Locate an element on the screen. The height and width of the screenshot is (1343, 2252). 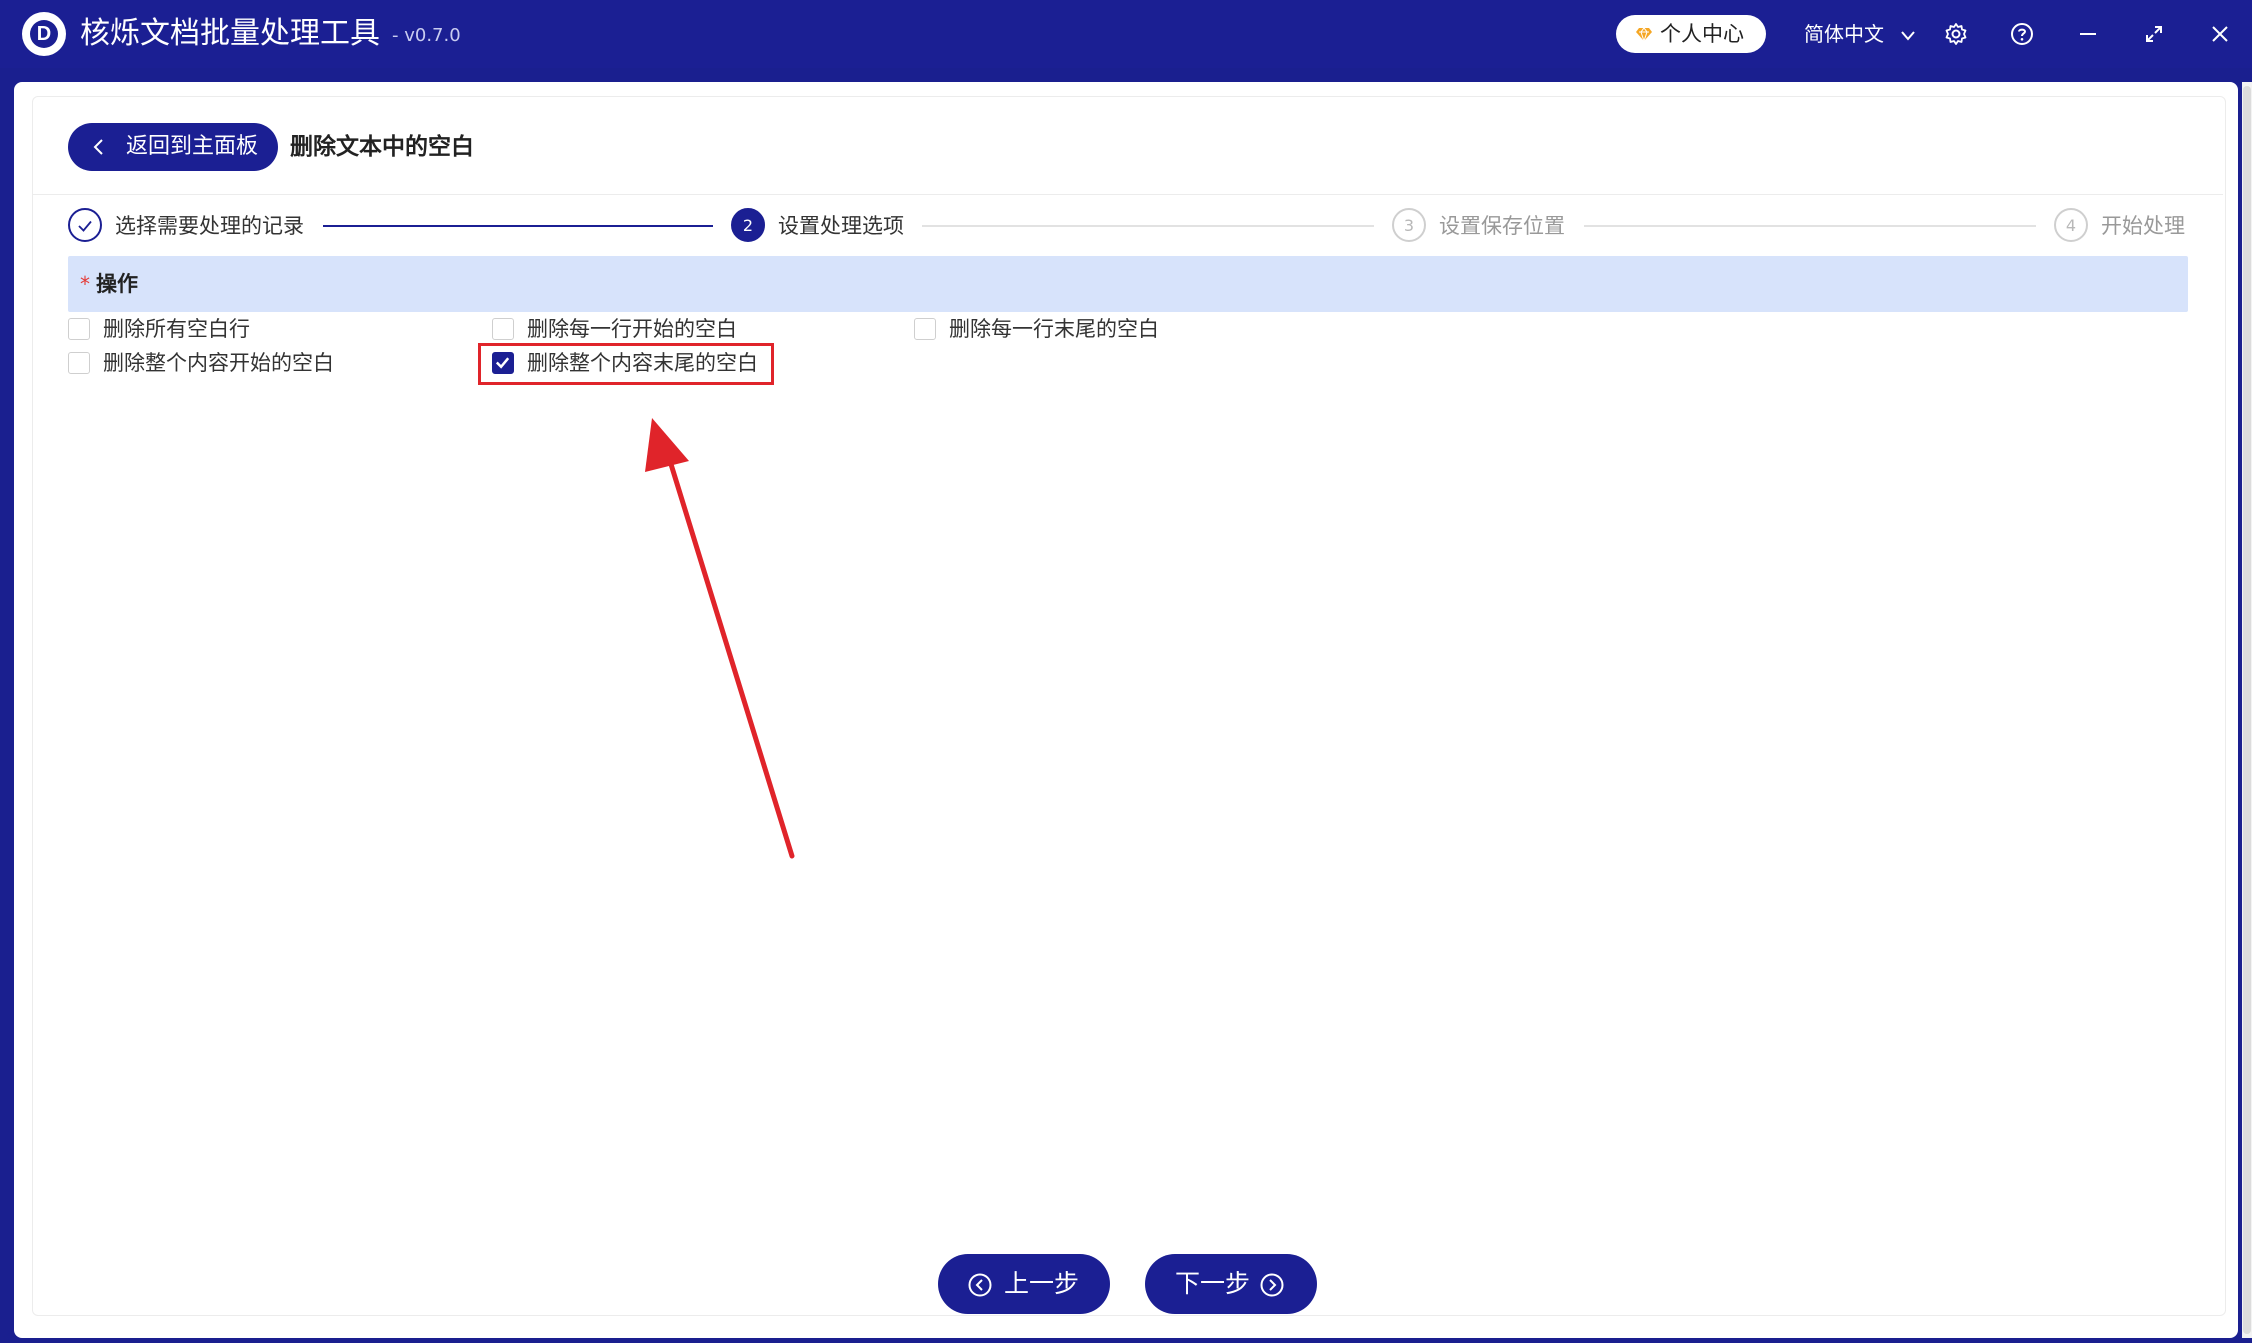
chevron-right-circle-icon is located at coordinates (1272, 1285).